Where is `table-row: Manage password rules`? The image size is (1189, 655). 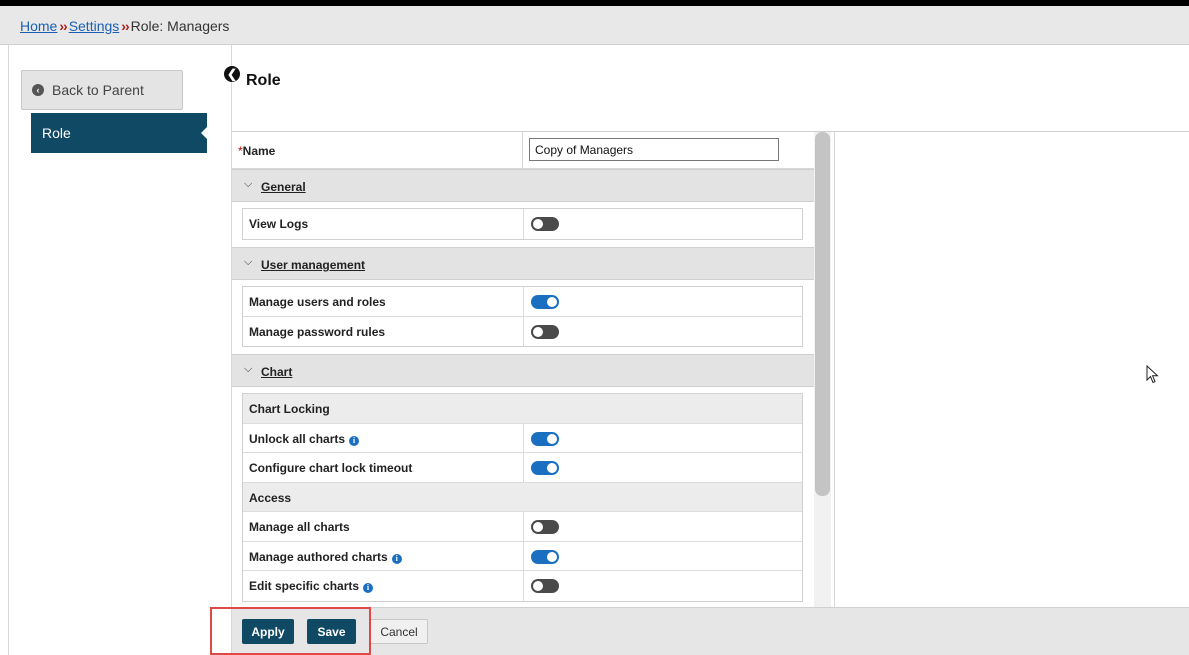
table-row: Manage password rules is located at coordinates (522, 331).